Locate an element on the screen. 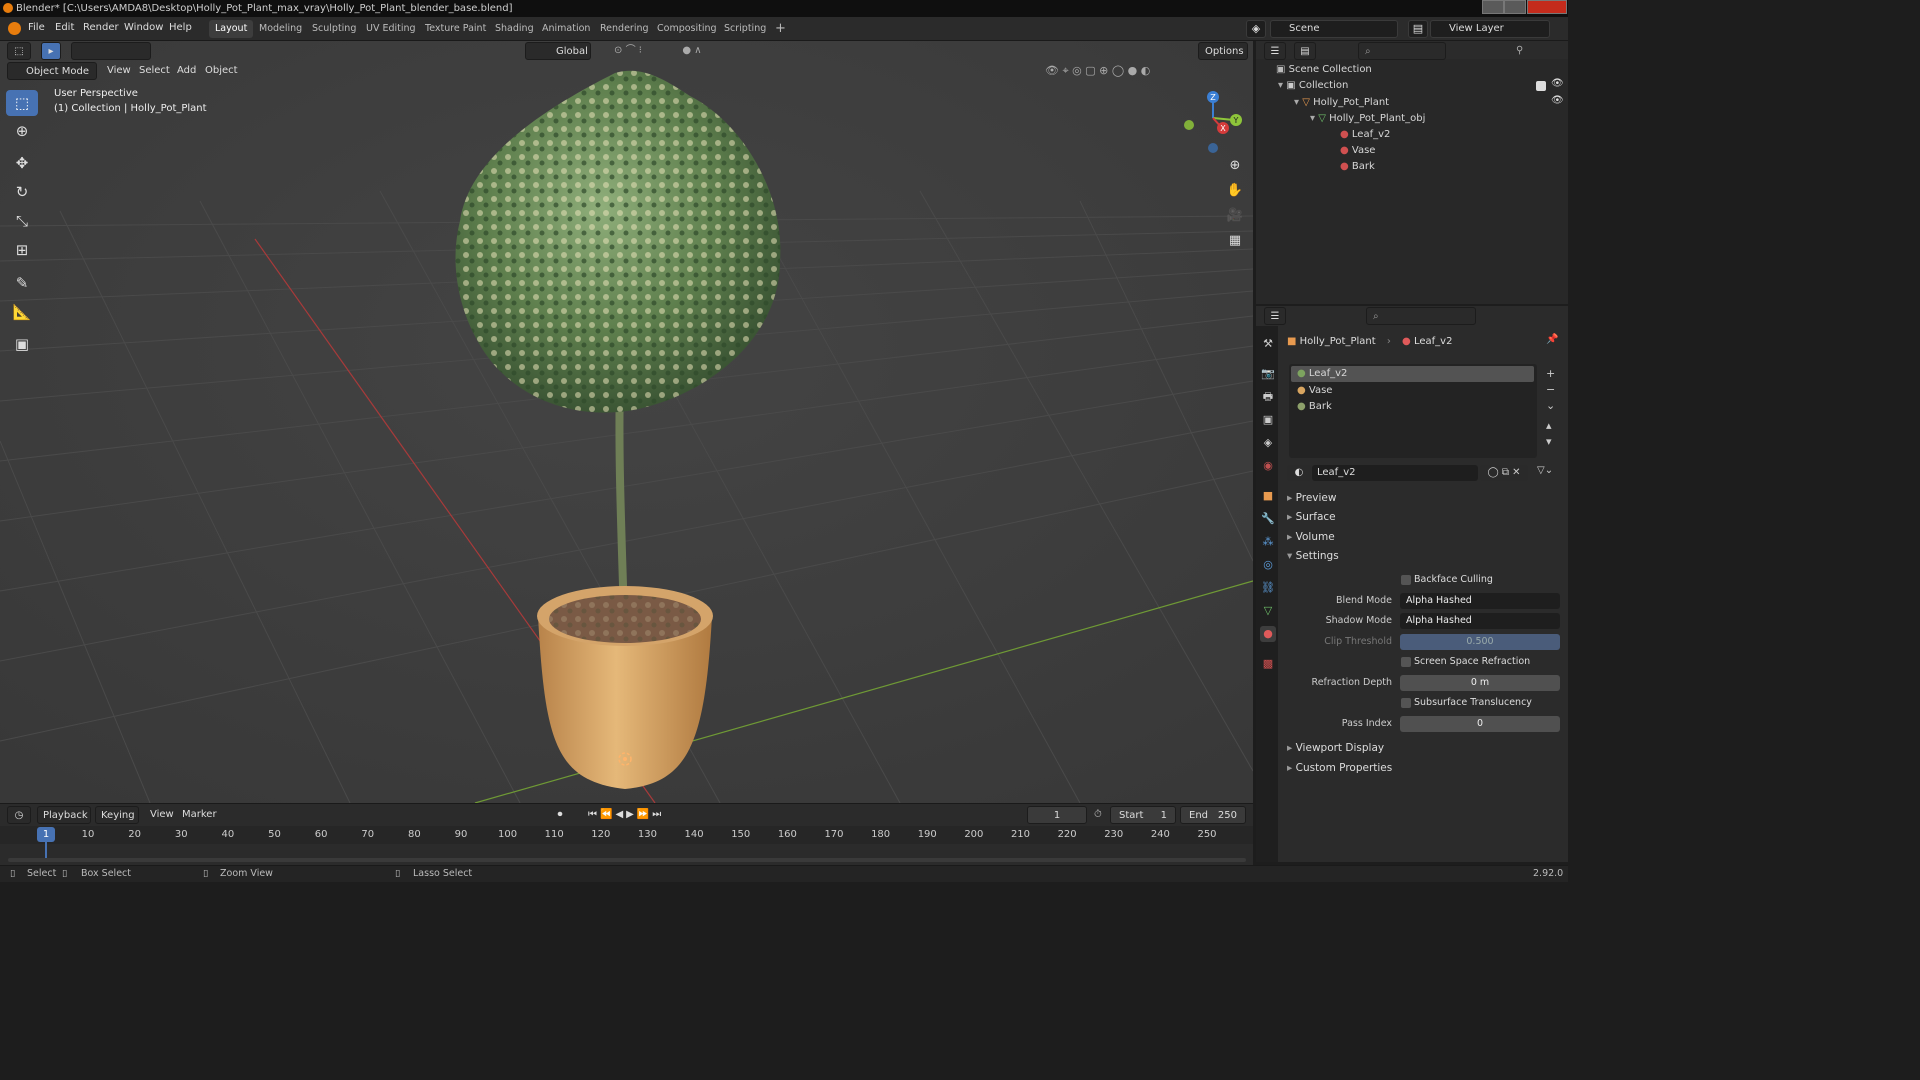 This screenshot has width=1920, height=1080. remove-slot-button: − is located at coordinates (1550, 390).